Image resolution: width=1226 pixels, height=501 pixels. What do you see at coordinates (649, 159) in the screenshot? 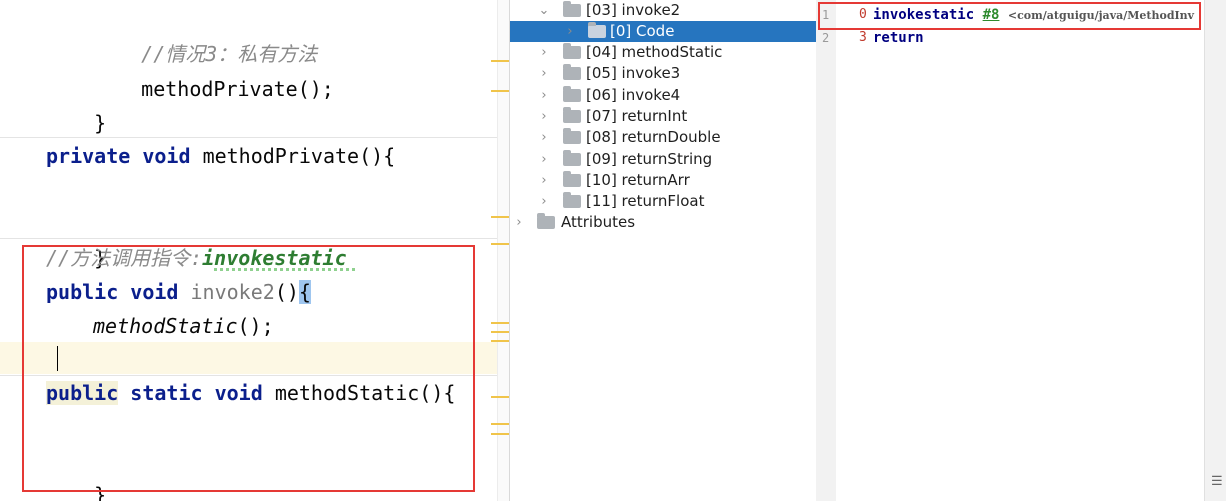
I see `tree-item-label: [09] returnString` at bounding box center [649, 159].